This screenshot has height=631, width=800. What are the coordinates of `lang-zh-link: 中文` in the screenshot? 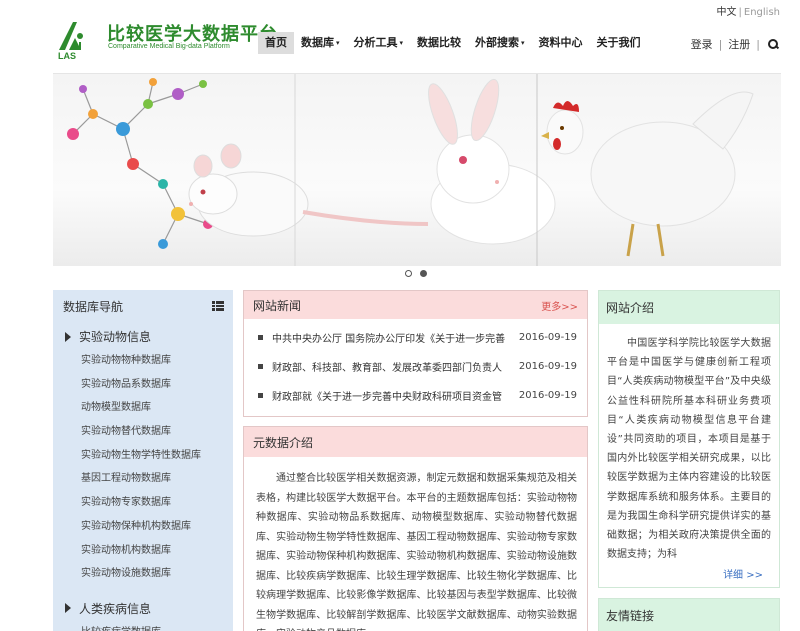 It's located at (727, 12).